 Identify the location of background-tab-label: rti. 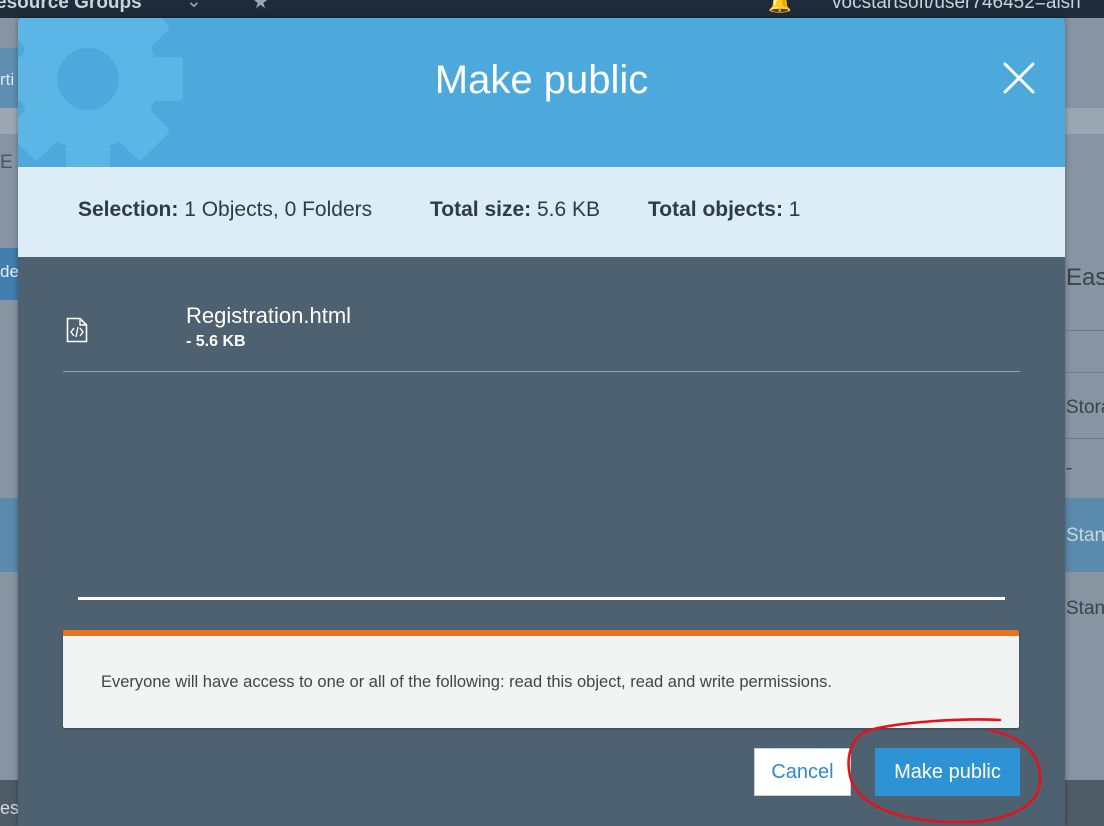
(7, 79).